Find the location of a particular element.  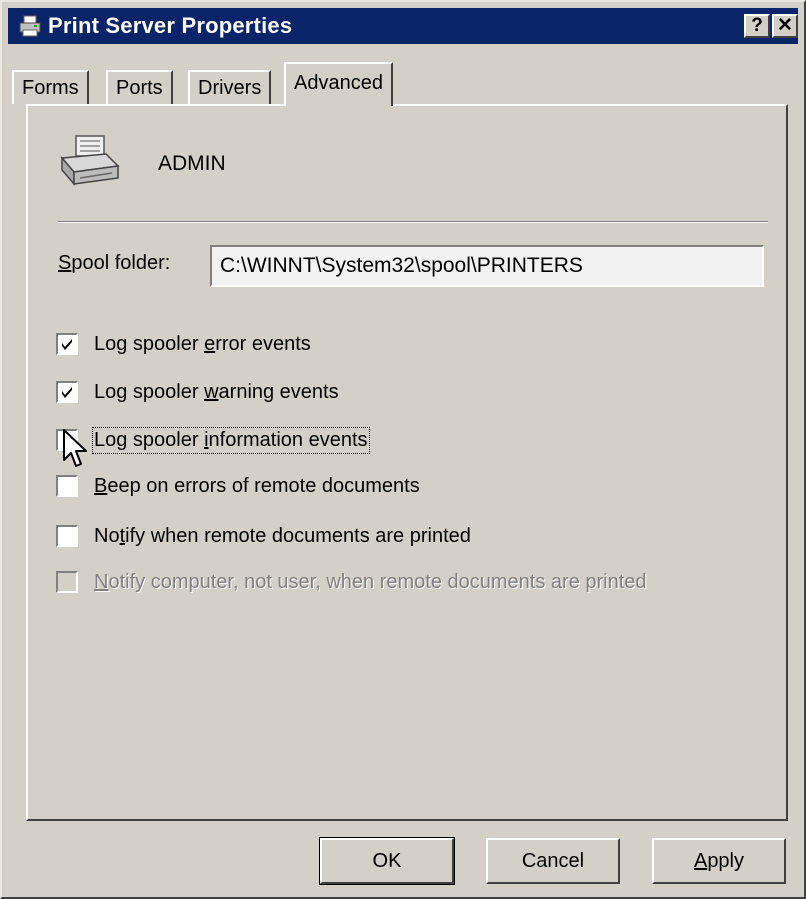

tab-label: Drivers is located at coordinates (230, 88).